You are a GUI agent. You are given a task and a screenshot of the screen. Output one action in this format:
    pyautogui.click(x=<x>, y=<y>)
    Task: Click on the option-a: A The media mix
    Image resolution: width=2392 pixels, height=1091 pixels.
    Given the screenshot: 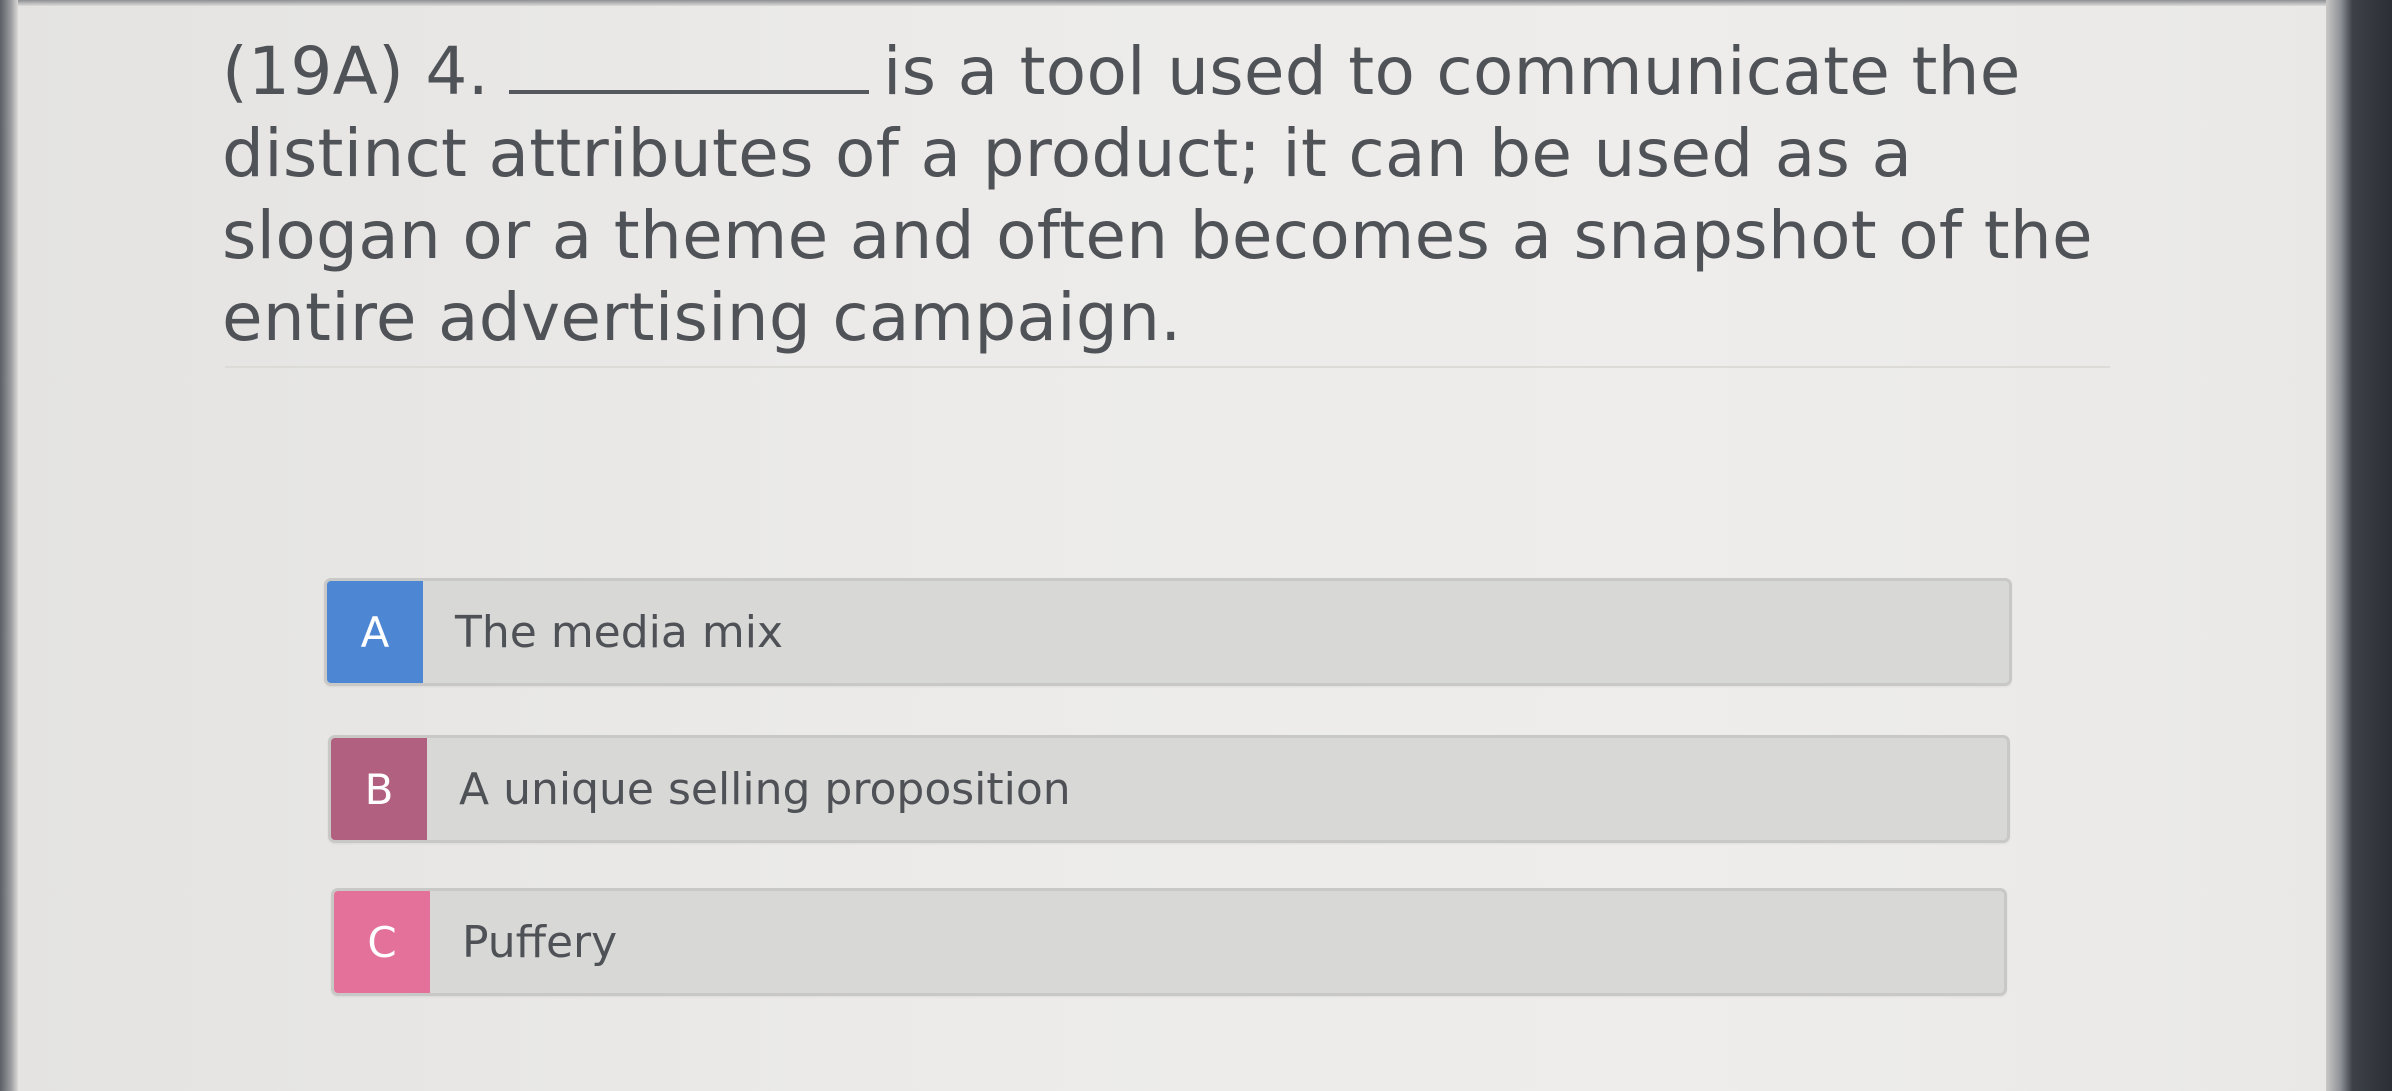 What is the action you would take?
    pyautogui.click(x=1168, y=632)
    